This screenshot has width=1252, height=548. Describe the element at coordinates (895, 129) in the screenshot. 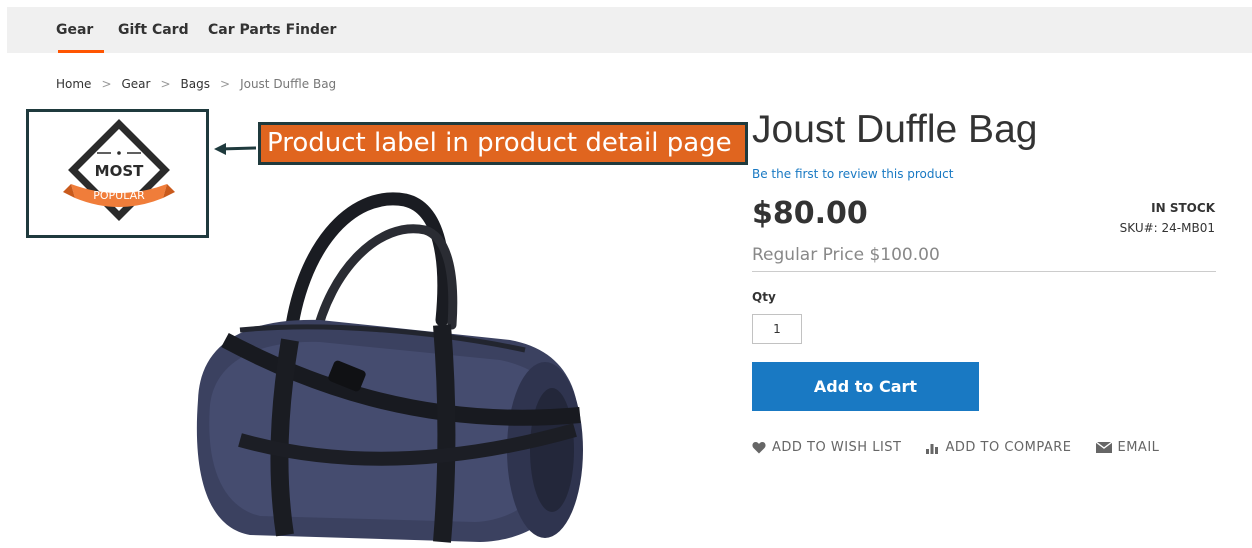

I see `product-title: Joust Duffle Bag` at that location.